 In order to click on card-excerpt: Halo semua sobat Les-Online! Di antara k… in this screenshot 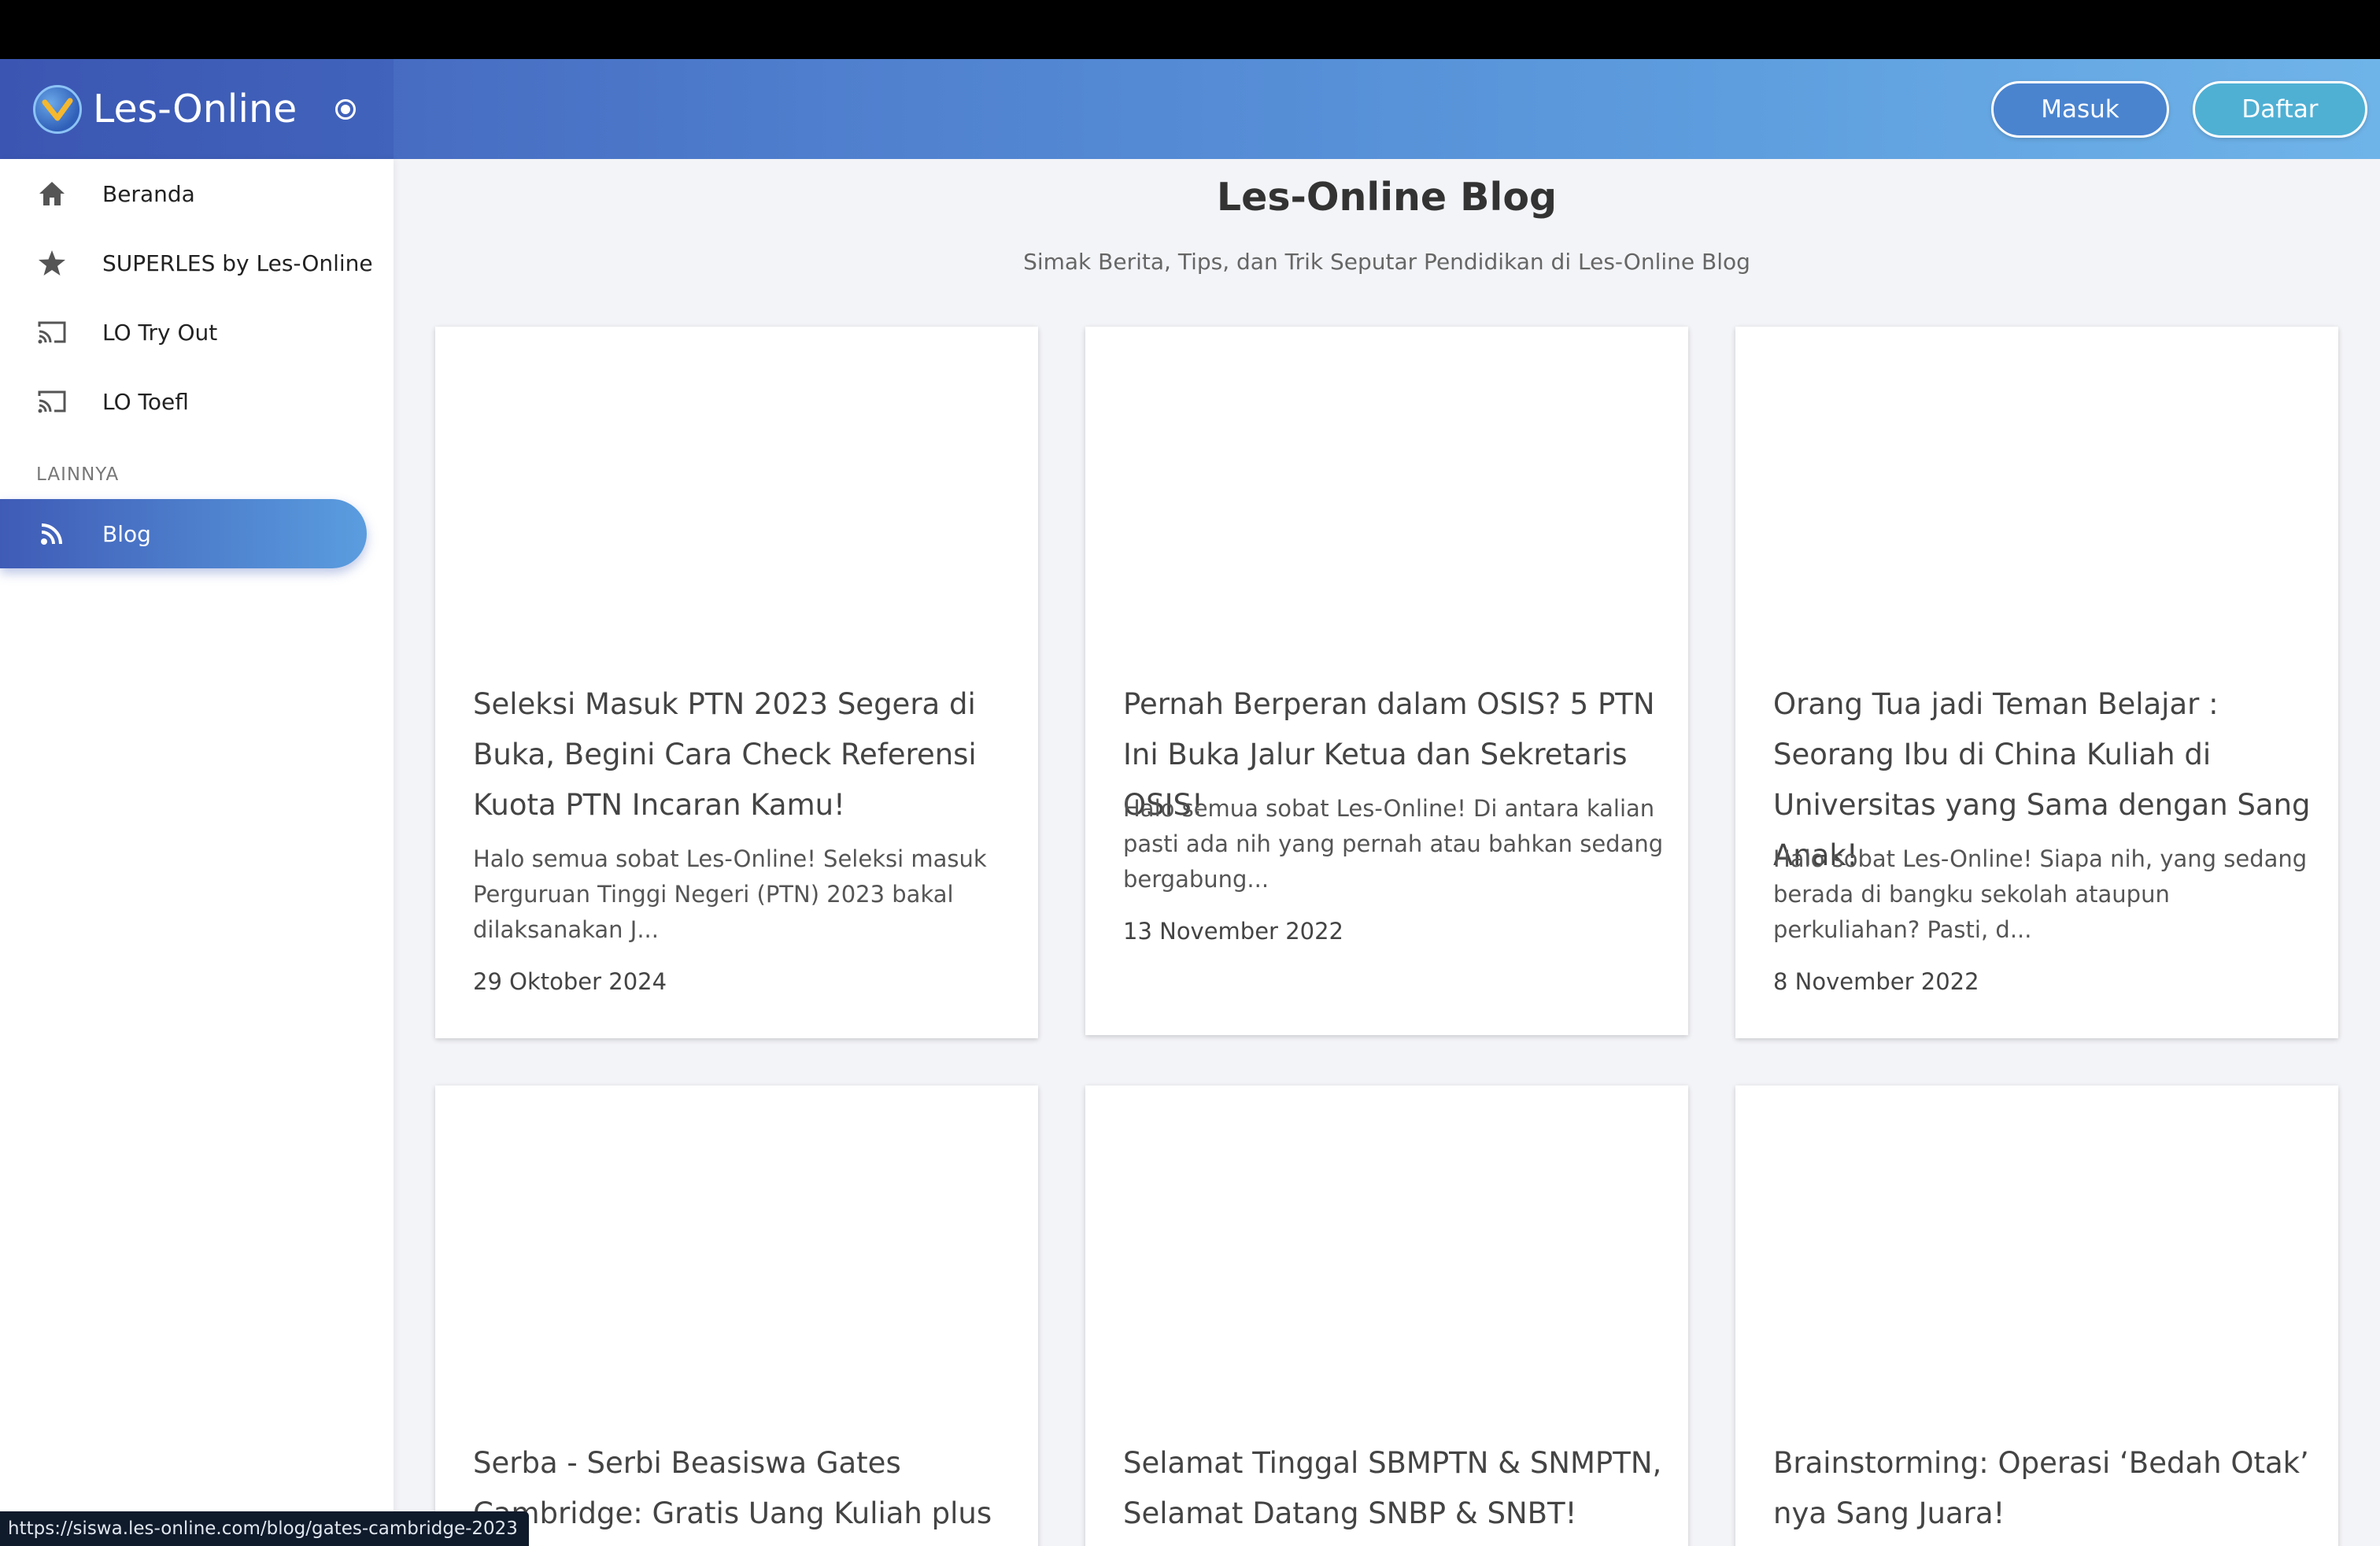, I will do `click(1393, 844)`.